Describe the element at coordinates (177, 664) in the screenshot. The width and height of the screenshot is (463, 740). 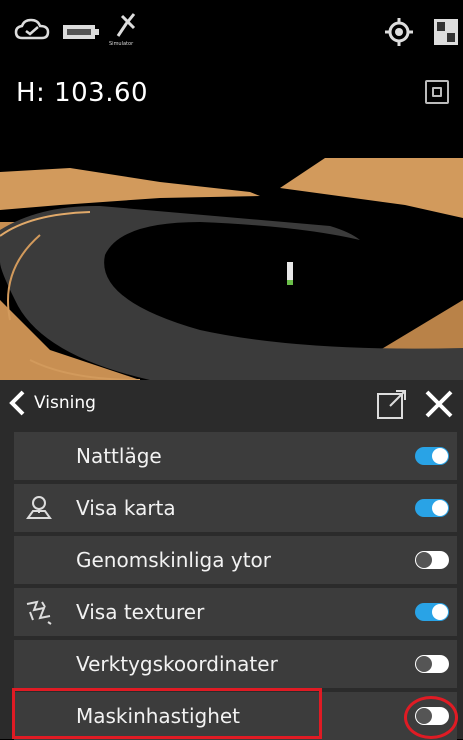
I see `setting-label: Verktygskoordinater` at that location.